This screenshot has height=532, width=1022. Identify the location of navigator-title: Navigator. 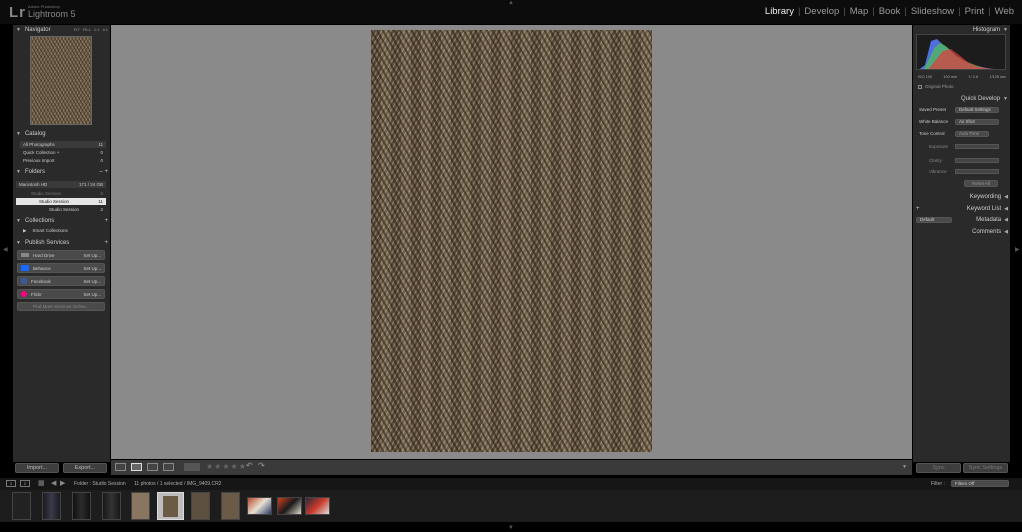
(37, 29).